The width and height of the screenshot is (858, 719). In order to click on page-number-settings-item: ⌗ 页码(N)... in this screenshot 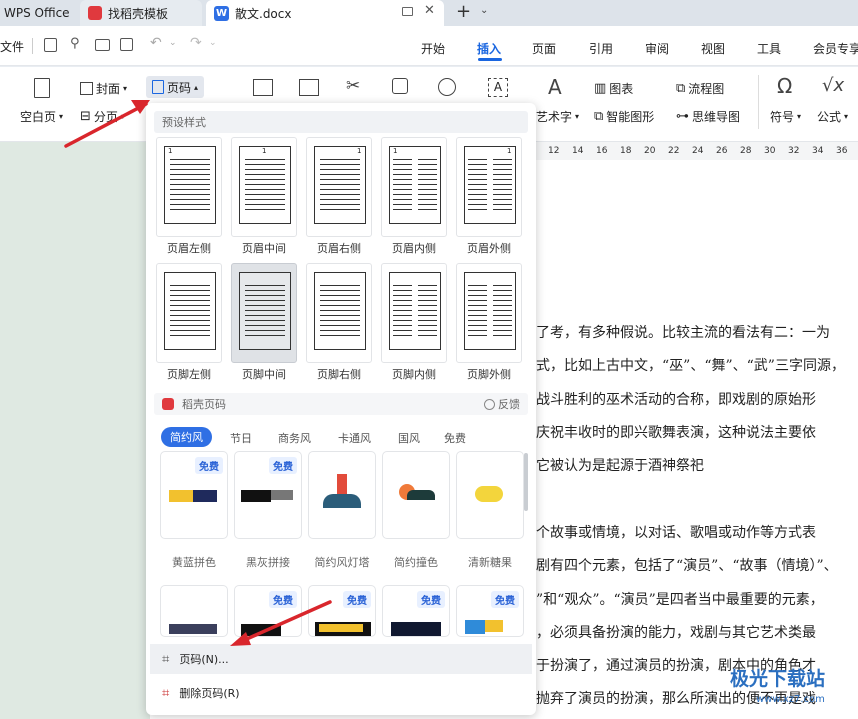, I will do `click(341, 659)`.